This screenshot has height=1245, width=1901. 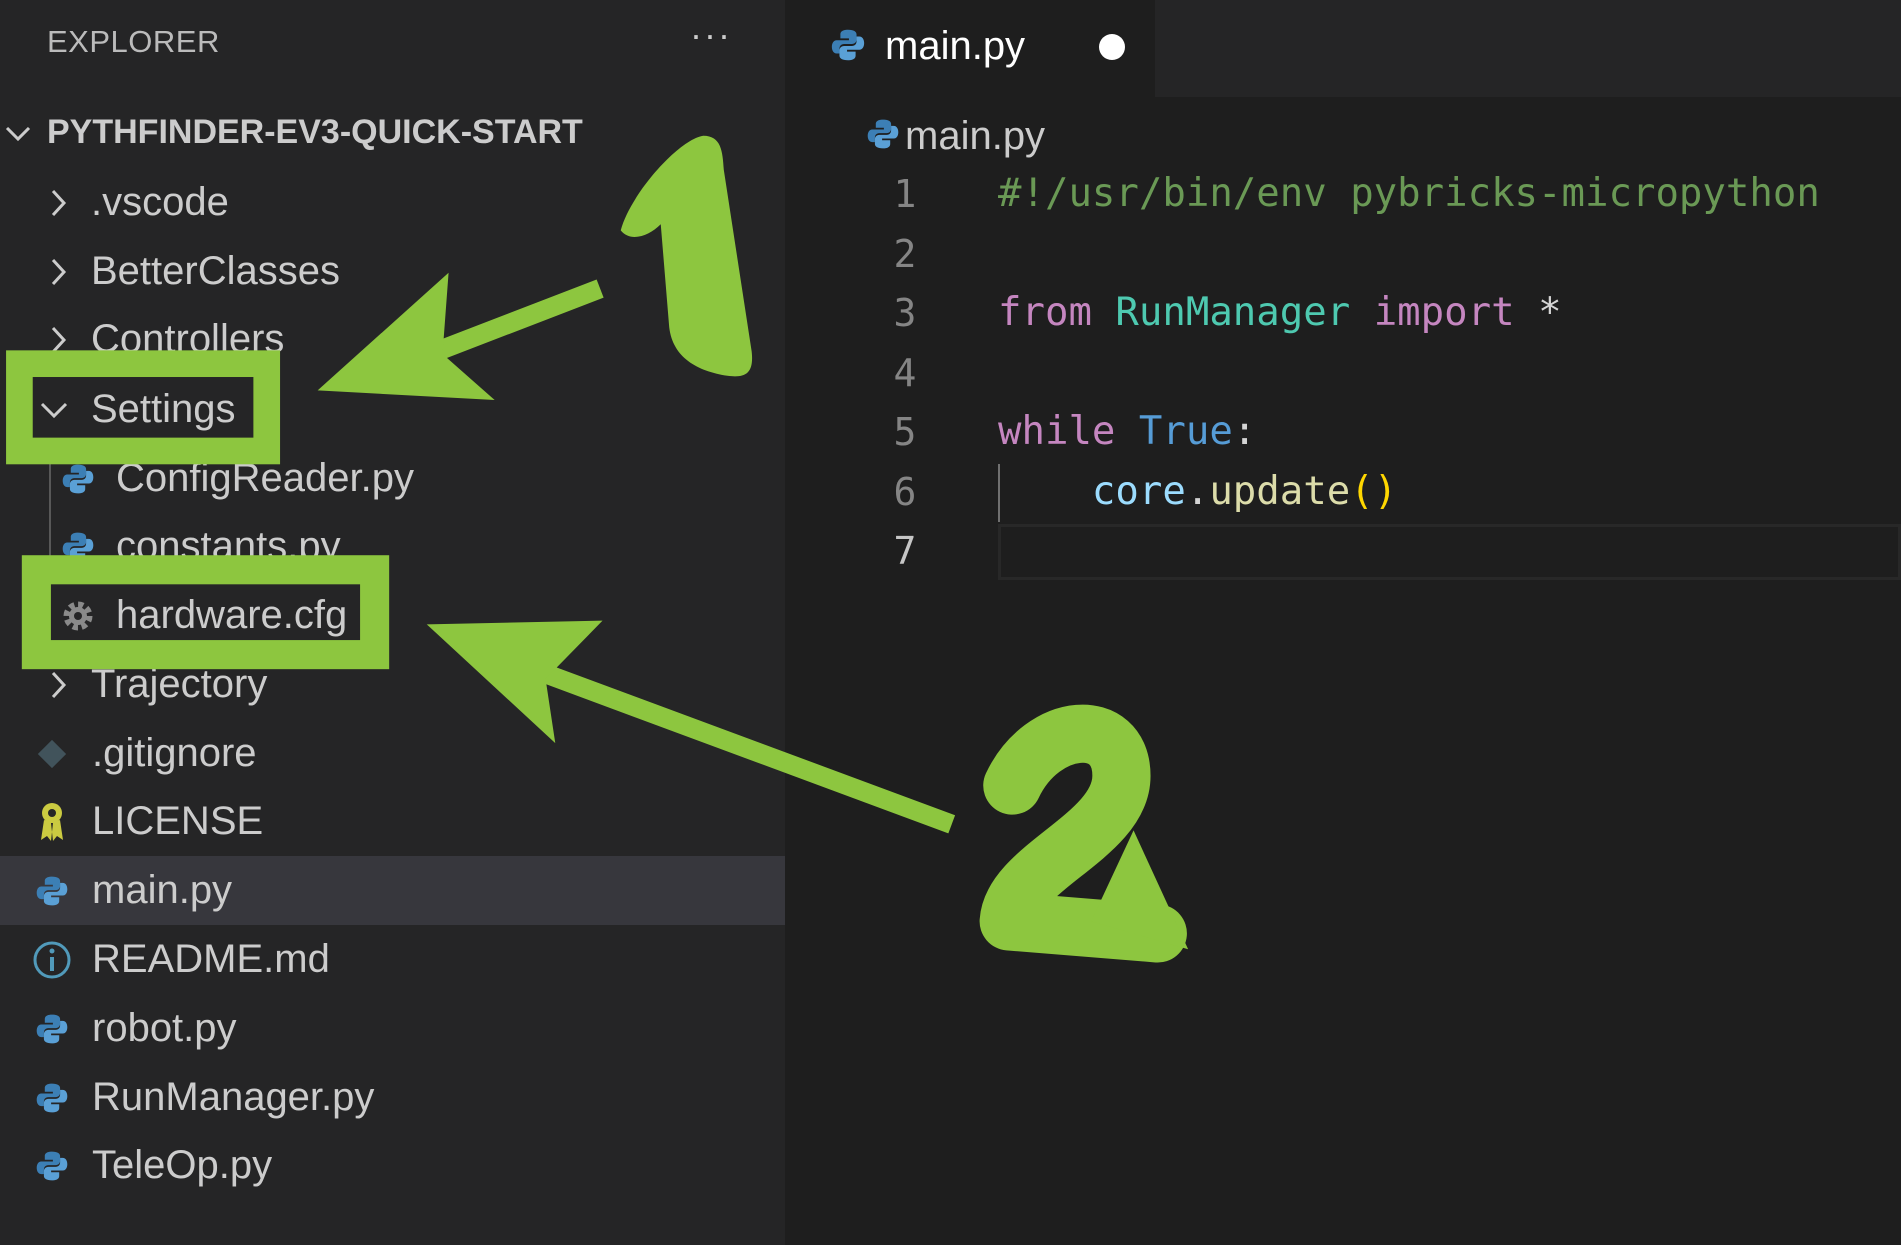 What do you see at coordinates (164, 1028) in the screenshot?
I see `tree-item-label: robot.py` at bounding box center [164, 1028].